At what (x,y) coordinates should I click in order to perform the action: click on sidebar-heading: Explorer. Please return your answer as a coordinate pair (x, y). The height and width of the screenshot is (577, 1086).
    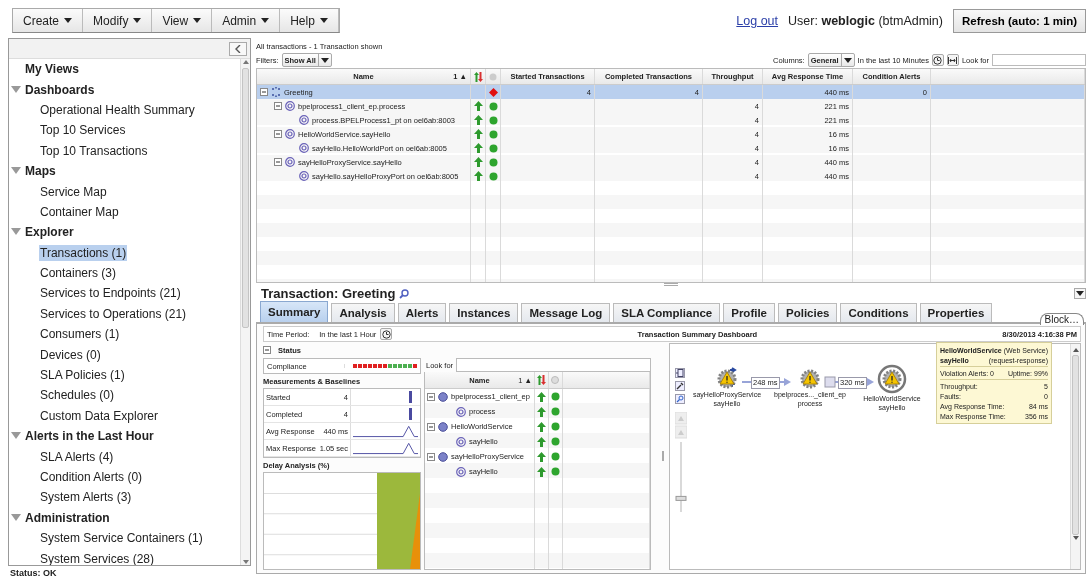
    Looking at the image, I should click on (49, 232).